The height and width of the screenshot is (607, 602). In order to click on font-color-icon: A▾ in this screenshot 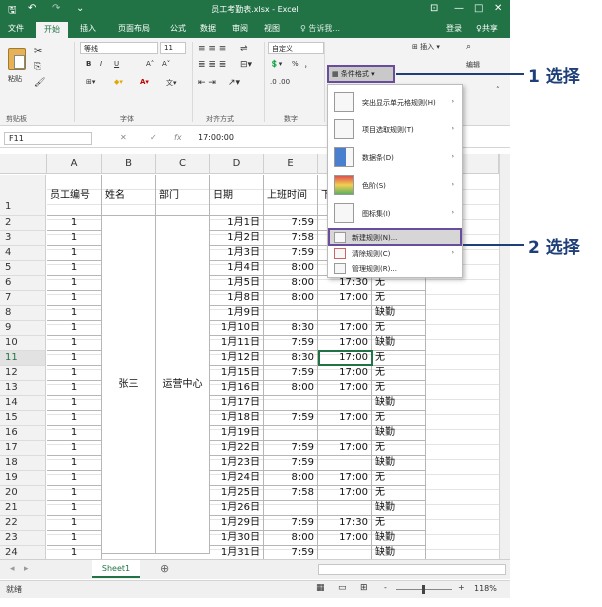, I will do `click(144, 82)`.